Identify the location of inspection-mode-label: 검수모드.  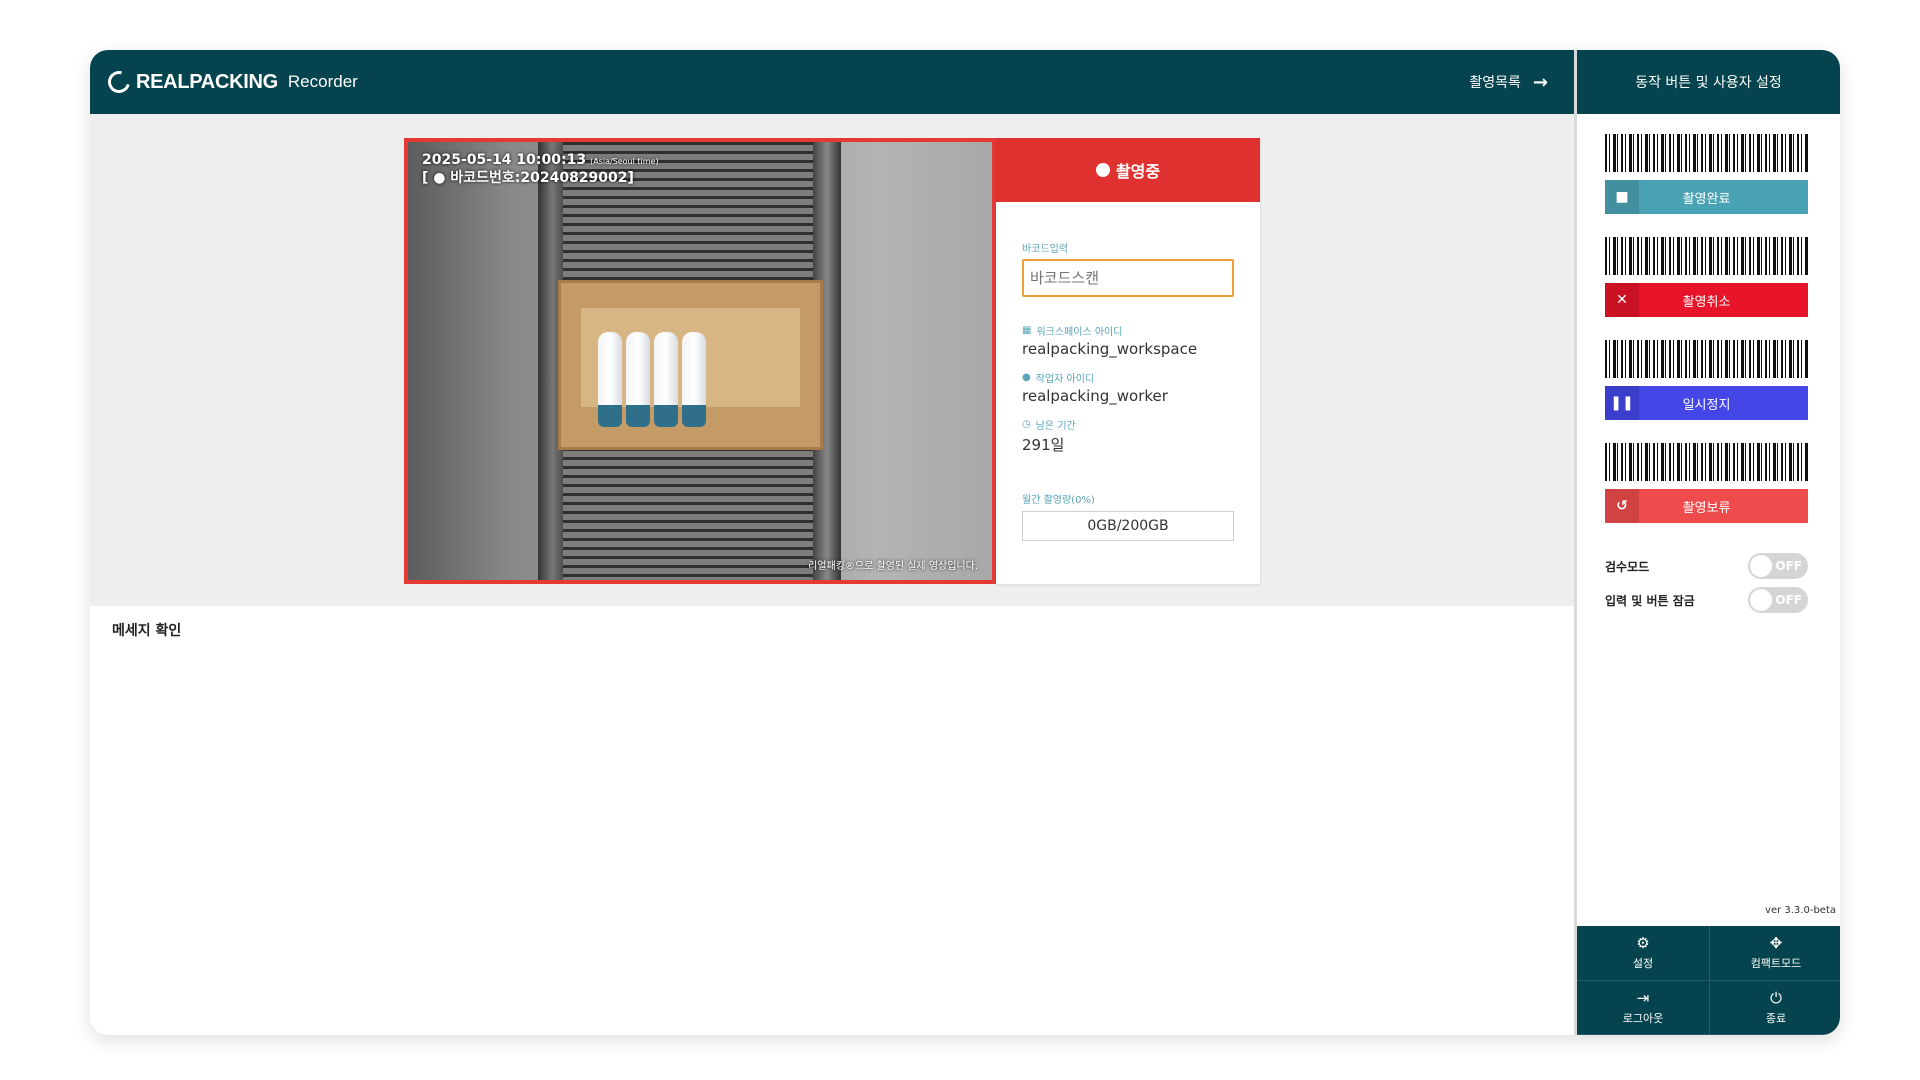
(1627, 566).